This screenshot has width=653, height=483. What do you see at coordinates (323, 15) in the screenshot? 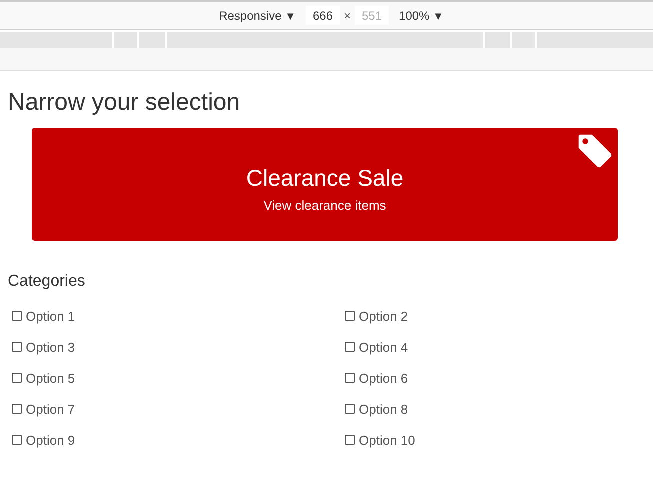
I see `width-field: 666` at bounding box center [323, 15].